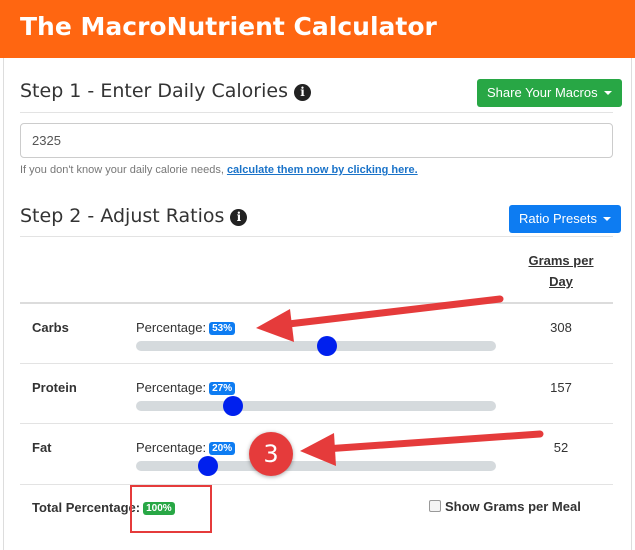 The image size is (635, 550). Describe the element at coordinates (380, 318) in the screenshot. I see `arrow-to-carbs-badge` at that location.